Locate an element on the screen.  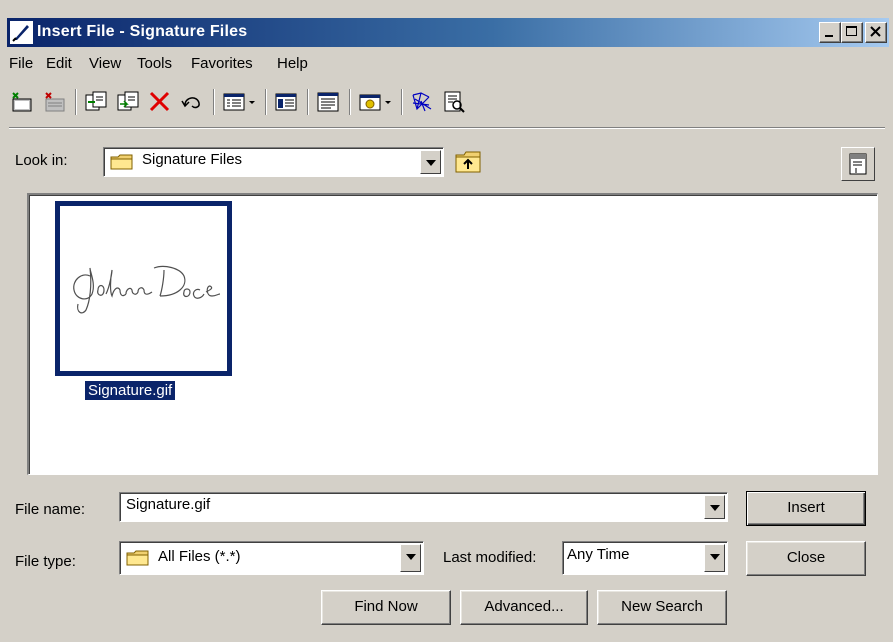
tools-menu-icon is located at coordinates (858, 164).